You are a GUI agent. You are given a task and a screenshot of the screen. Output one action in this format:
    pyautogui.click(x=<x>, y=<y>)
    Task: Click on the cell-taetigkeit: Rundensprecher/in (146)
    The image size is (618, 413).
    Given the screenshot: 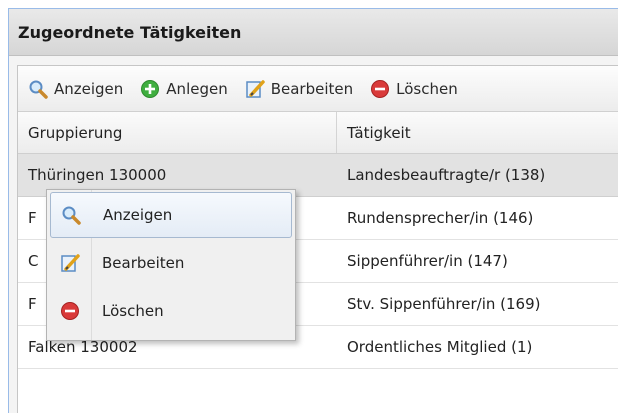 What is the action you would take?
    pyautogui.click(x=440, y=218)
    